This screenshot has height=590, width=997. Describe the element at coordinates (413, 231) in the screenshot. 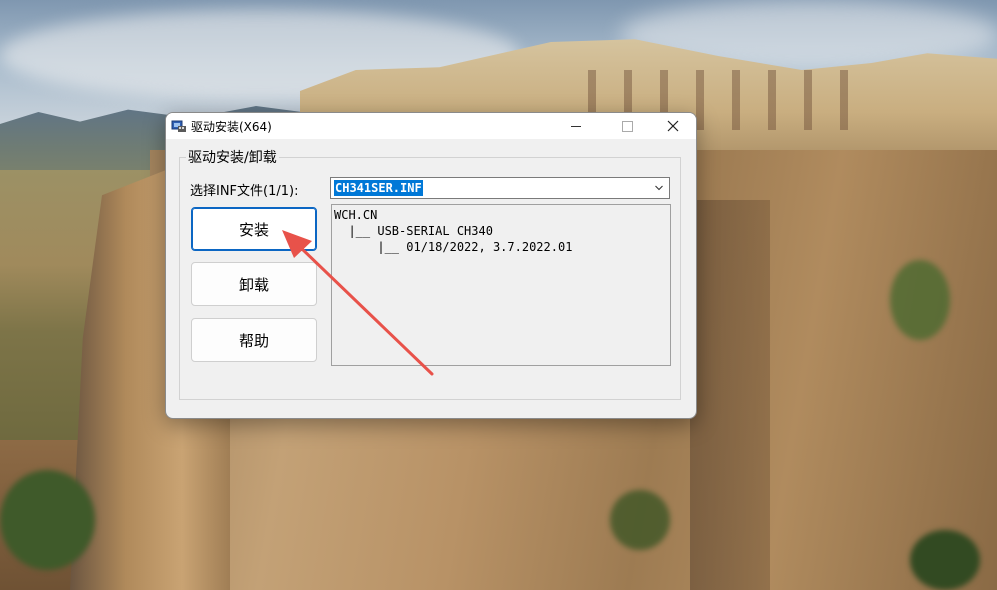

I see `tree-line-device: |__ USB-SERIAL CH340` at that location.